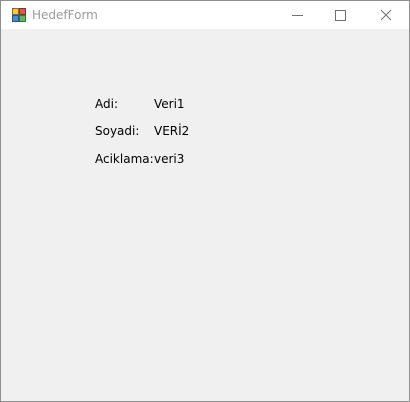 This screenshot has width=410, height=402. I want to click on adi-value: Veri1, so click(169, 104).